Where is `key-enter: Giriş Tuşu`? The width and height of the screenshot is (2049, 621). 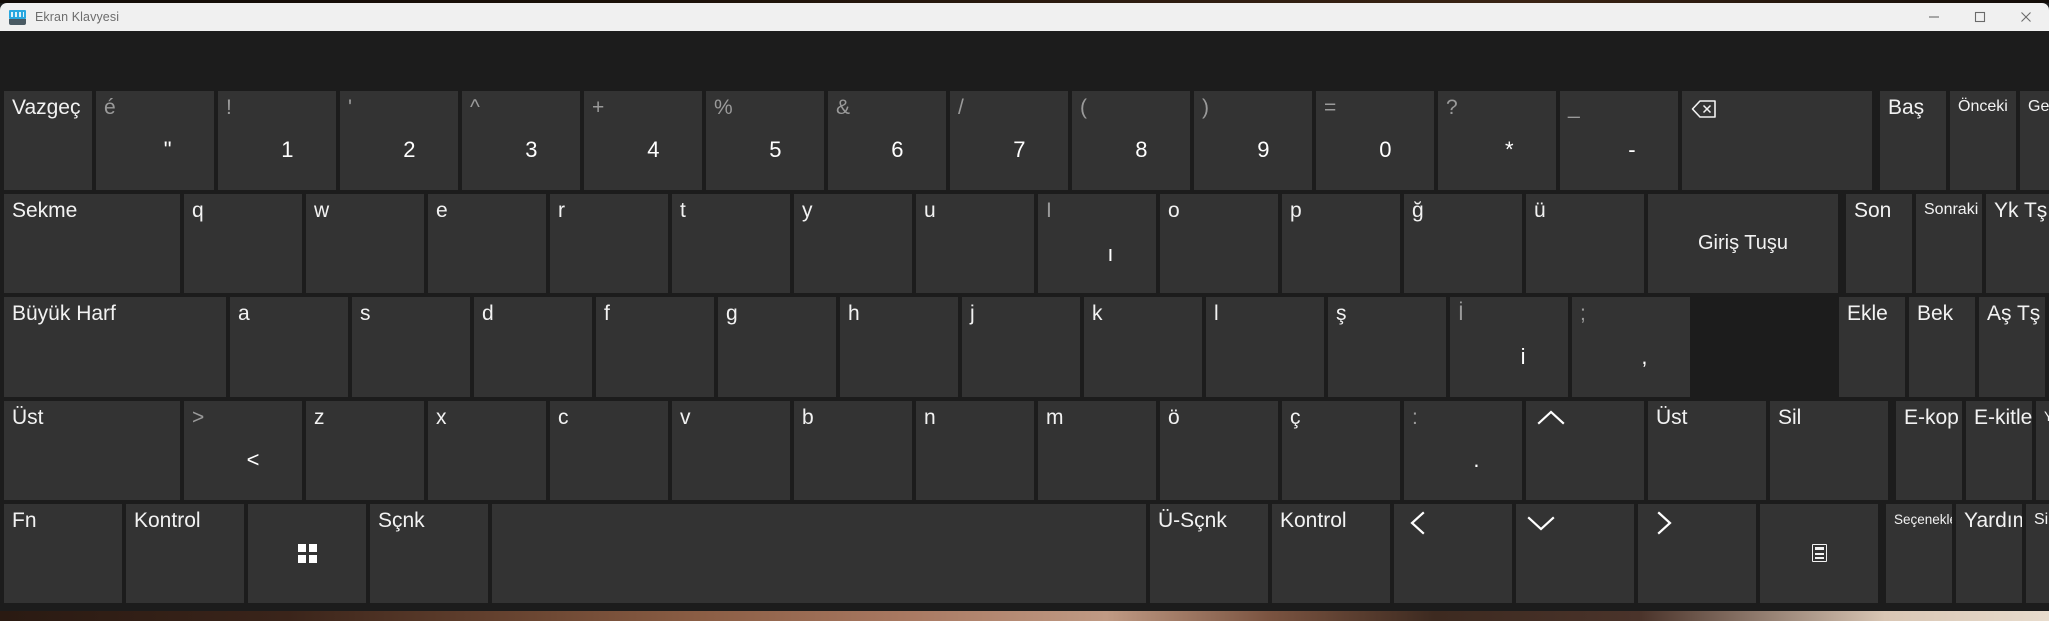
key-enter: Giriş Tuşu is located at coordinates (1743, 244).